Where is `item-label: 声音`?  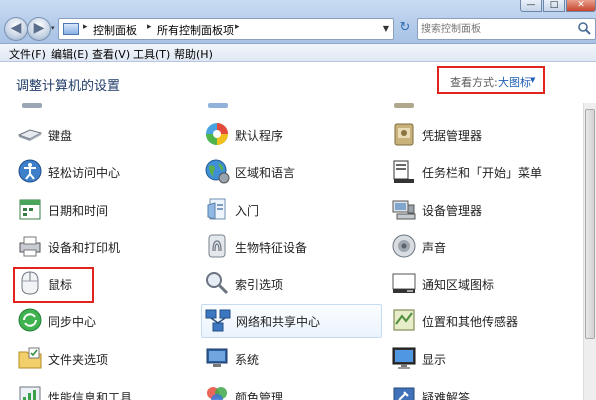 item-label: 声音 is located at coordinates (434, 248).